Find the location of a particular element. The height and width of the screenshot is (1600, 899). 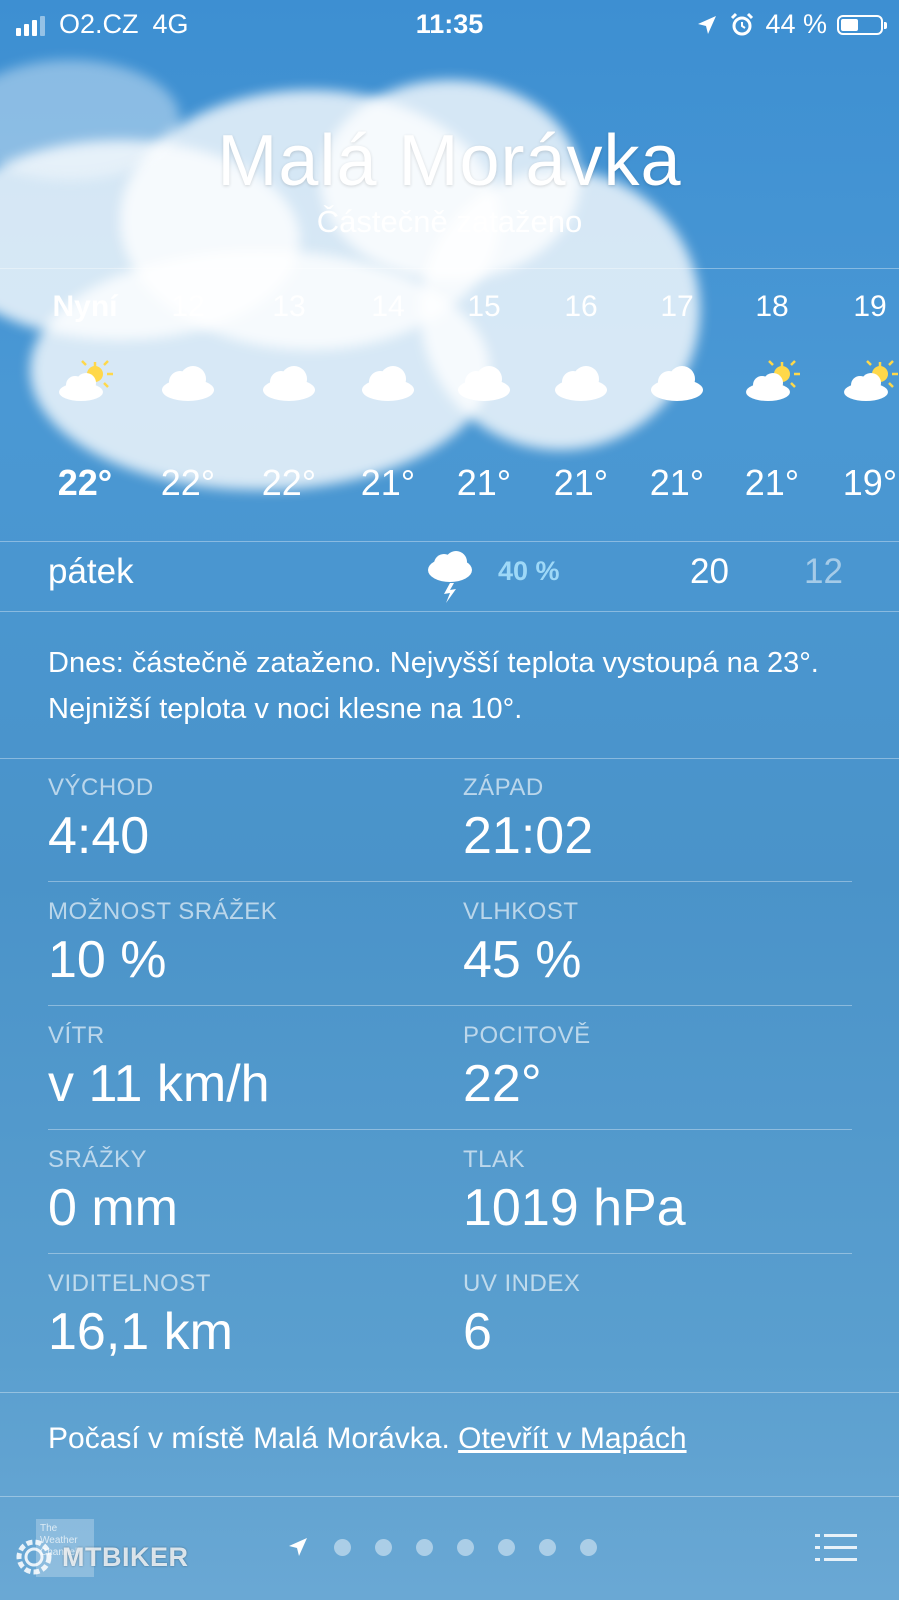

detail-row: SRÁŽKY 0 mm TLAK 1019 hPa is located at coordinates (450, 1192).